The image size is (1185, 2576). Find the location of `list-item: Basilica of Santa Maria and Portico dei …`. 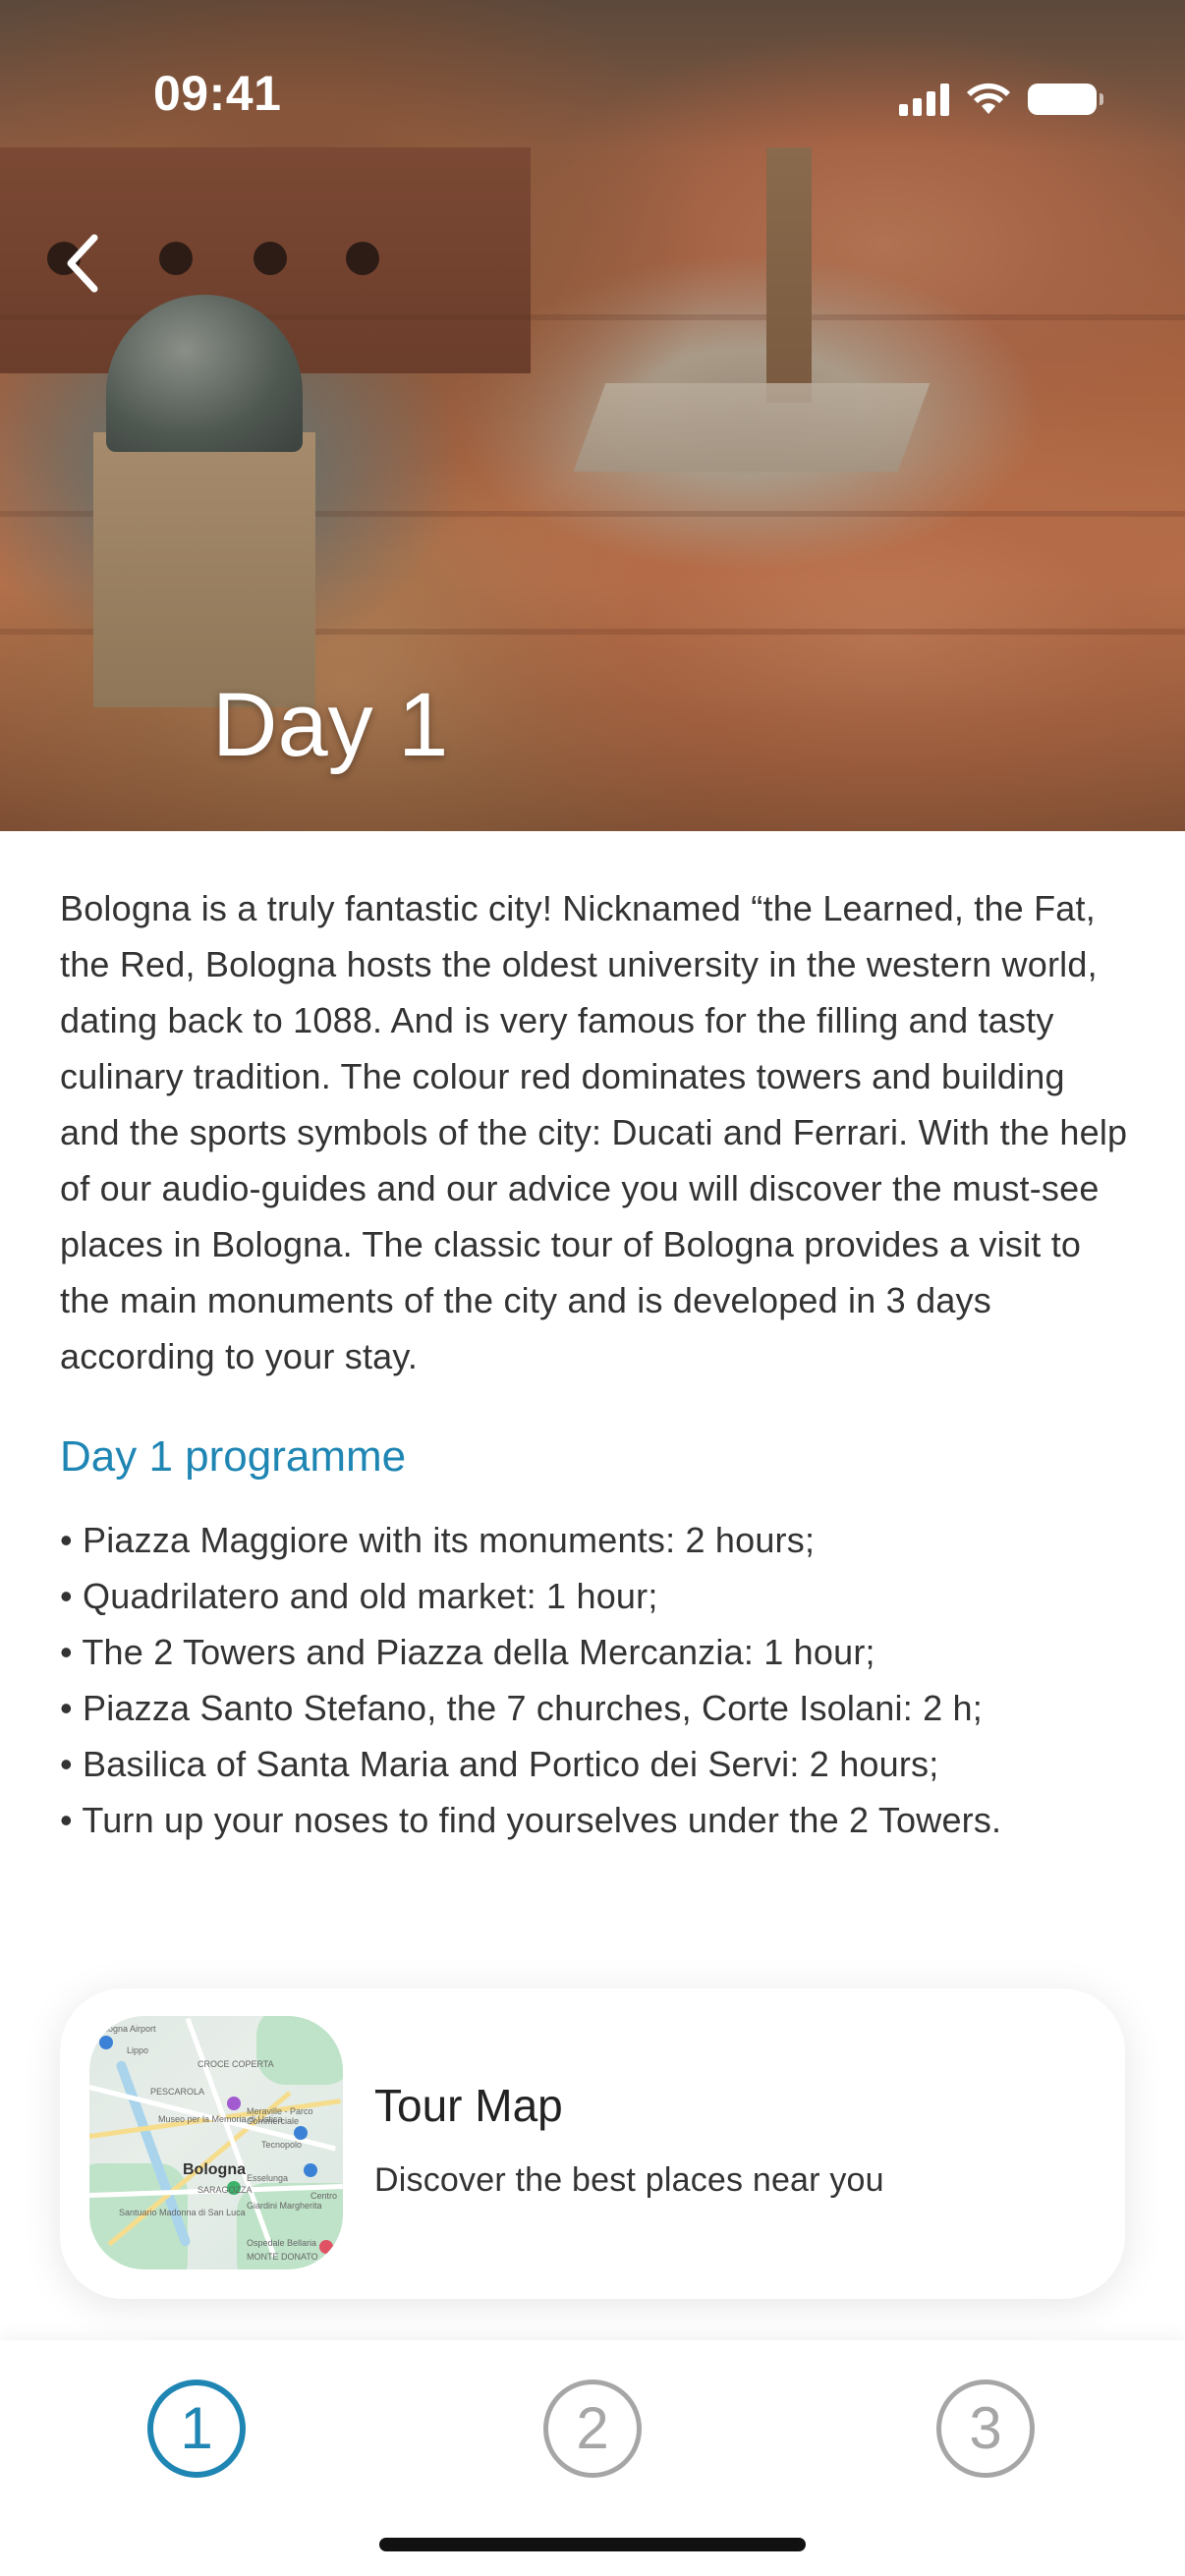

list-item: Basilica of Santa Maria and Portico dei … is located at coordinates (596, 1764).